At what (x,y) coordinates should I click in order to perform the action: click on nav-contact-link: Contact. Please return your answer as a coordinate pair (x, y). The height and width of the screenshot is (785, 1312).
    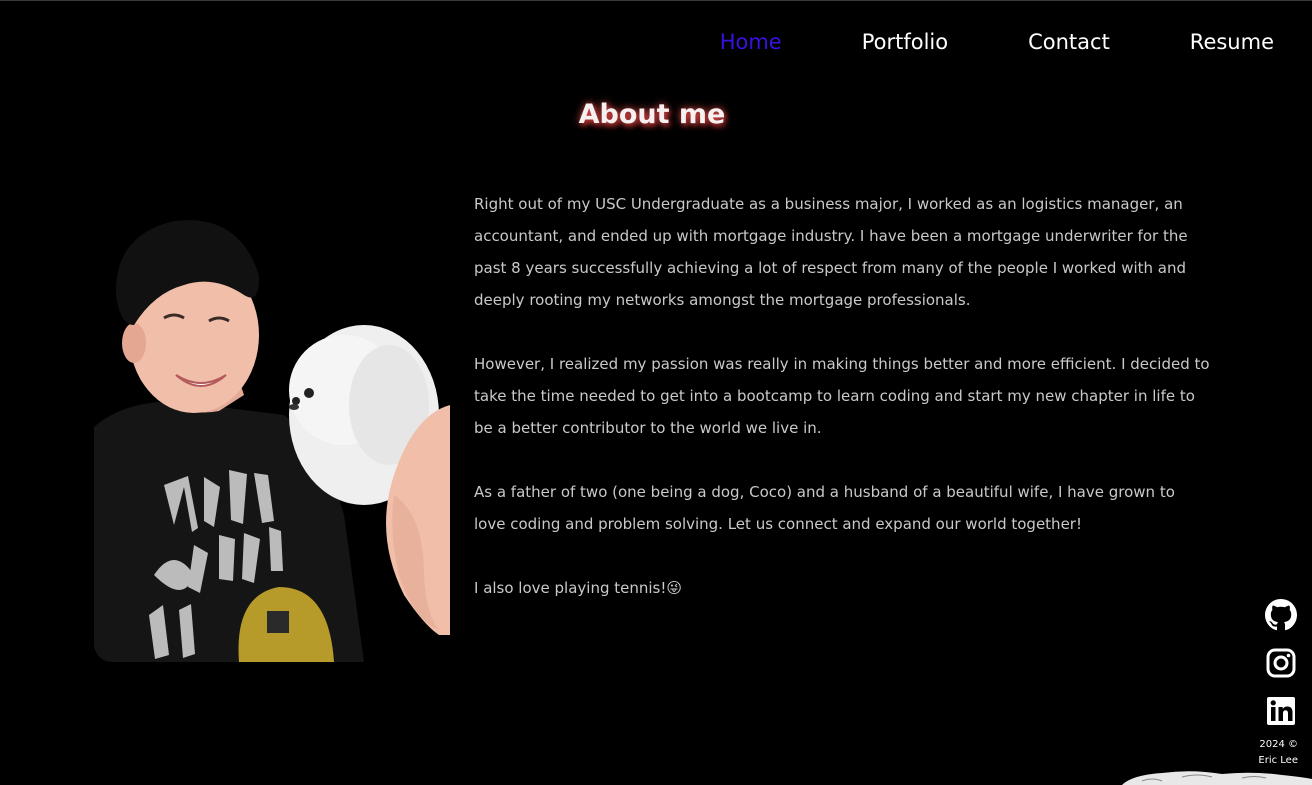
    Looking at the image, I should click on (1069, 42).